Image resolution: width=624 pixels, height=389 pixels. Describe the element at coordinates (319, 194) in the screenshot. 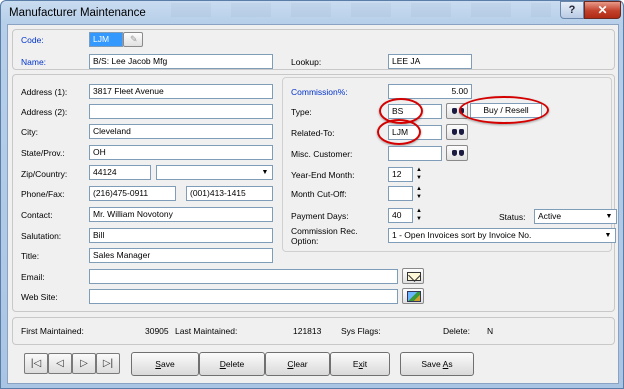

I see `month-cutoff-label: Month Cut-Off:` at that location.